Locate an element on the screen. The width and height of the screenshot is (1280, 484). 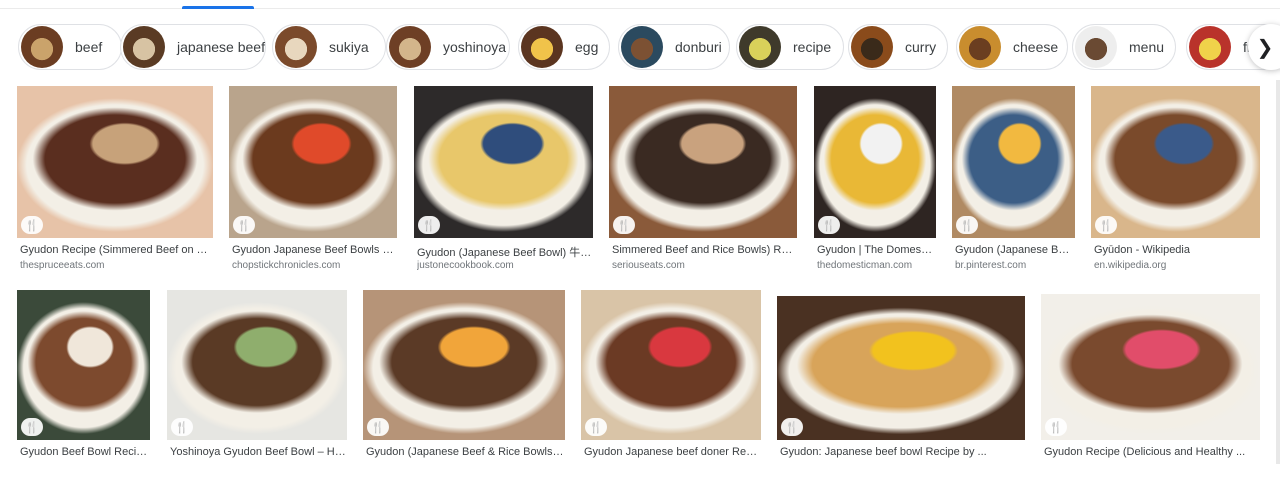
image-result: 🍴 Gyudon (Japanese Bee... br.pinterest.com is located at coordinates (1013, 184).